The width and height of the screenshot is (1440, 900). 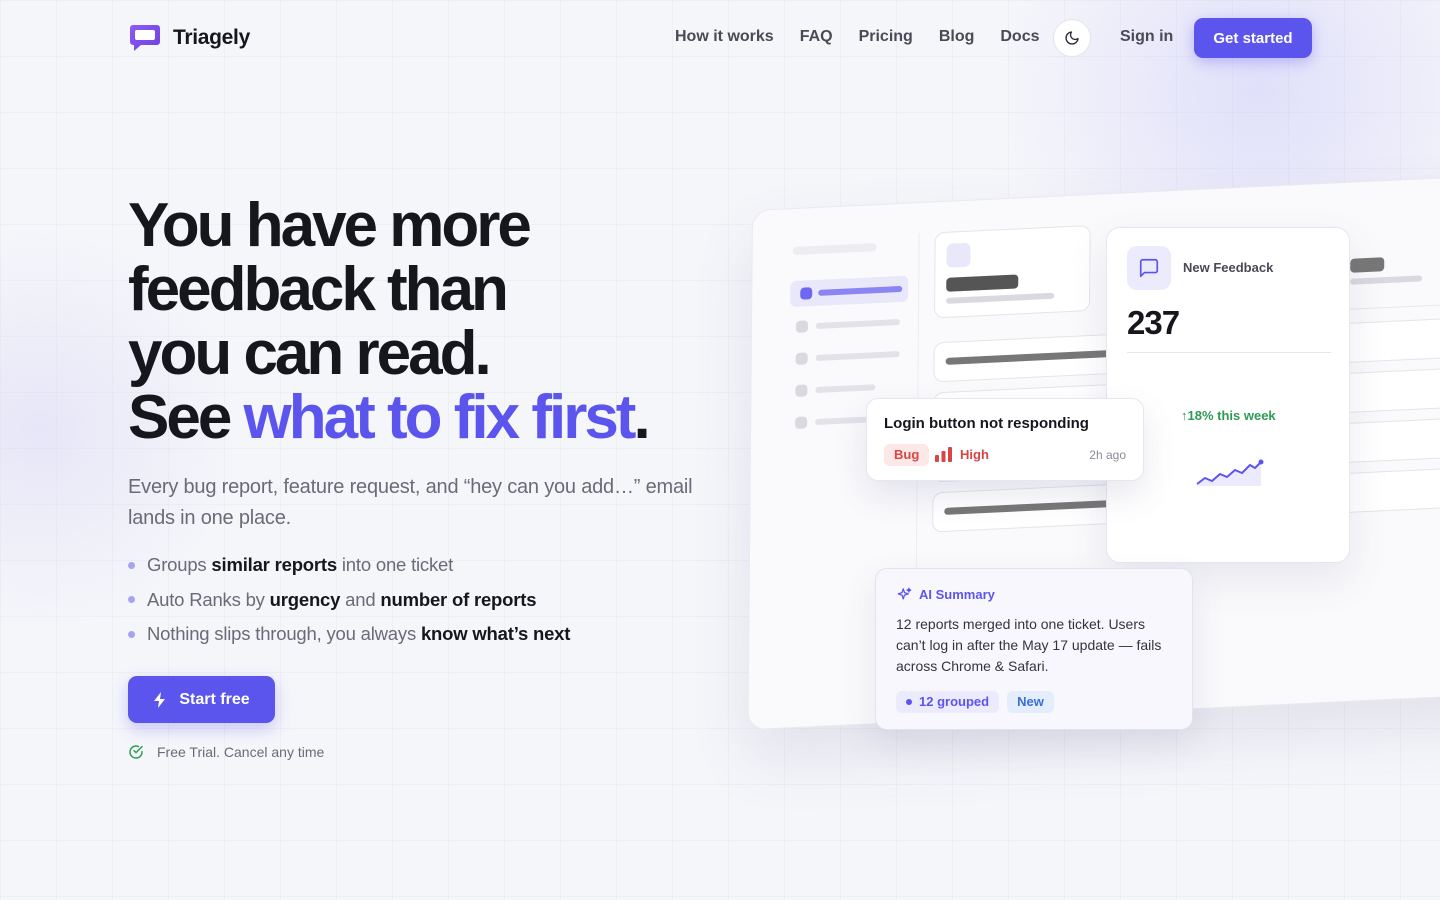 I want to click on bullet-item: Groups similar reports into one ticket, so click(x=349, y=565).